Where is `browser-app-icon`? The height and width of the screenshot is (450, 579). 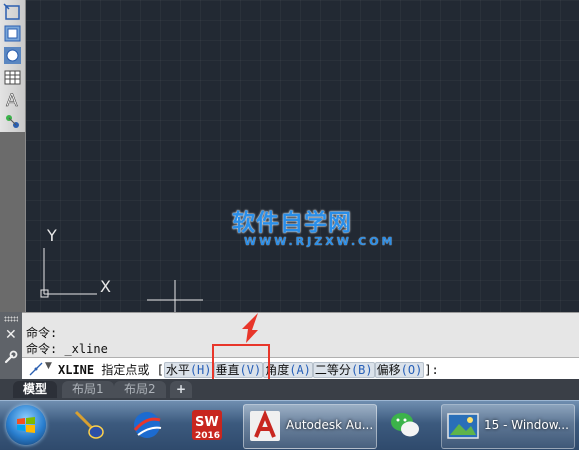
browser-app-icon is located at coordinates (147, 425).